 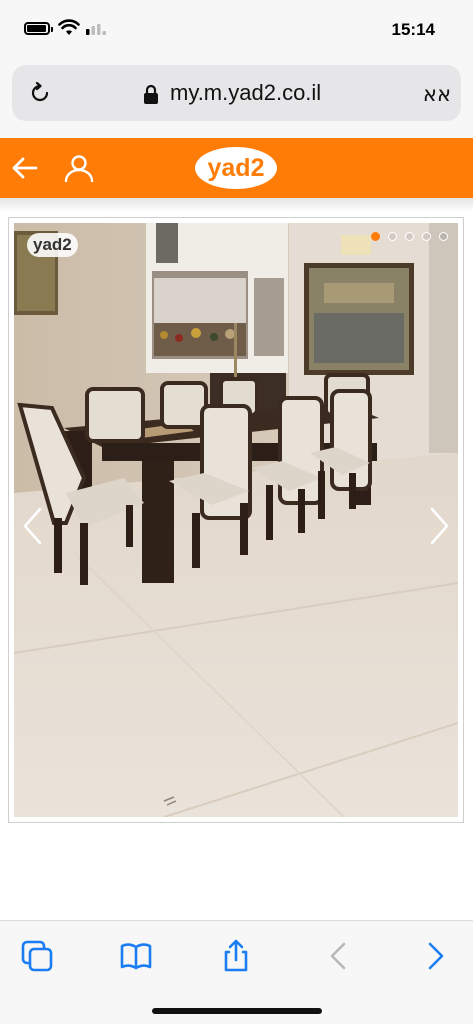 I want to click on wifi-icon, so click(x=69, y=27).